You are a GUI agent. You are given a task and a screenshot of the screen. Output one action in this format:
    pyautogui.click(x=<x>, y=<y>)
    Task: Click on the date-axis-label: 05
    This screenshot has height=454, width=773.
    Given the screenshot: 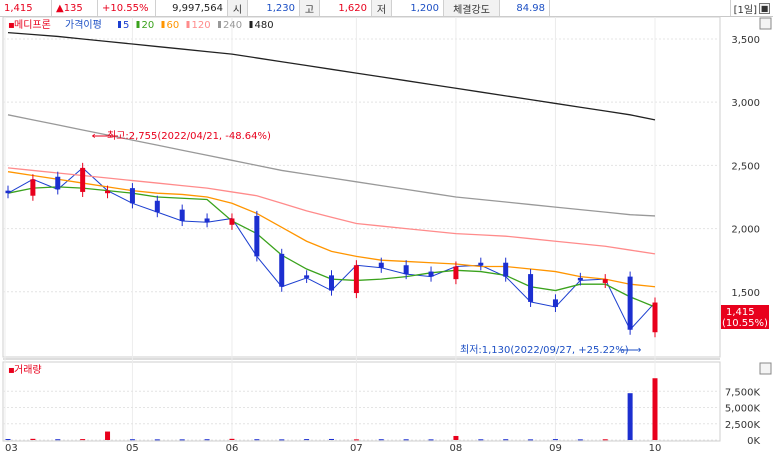 What is the action you would take?
    pyautogui.click(x=132, y=448)
    